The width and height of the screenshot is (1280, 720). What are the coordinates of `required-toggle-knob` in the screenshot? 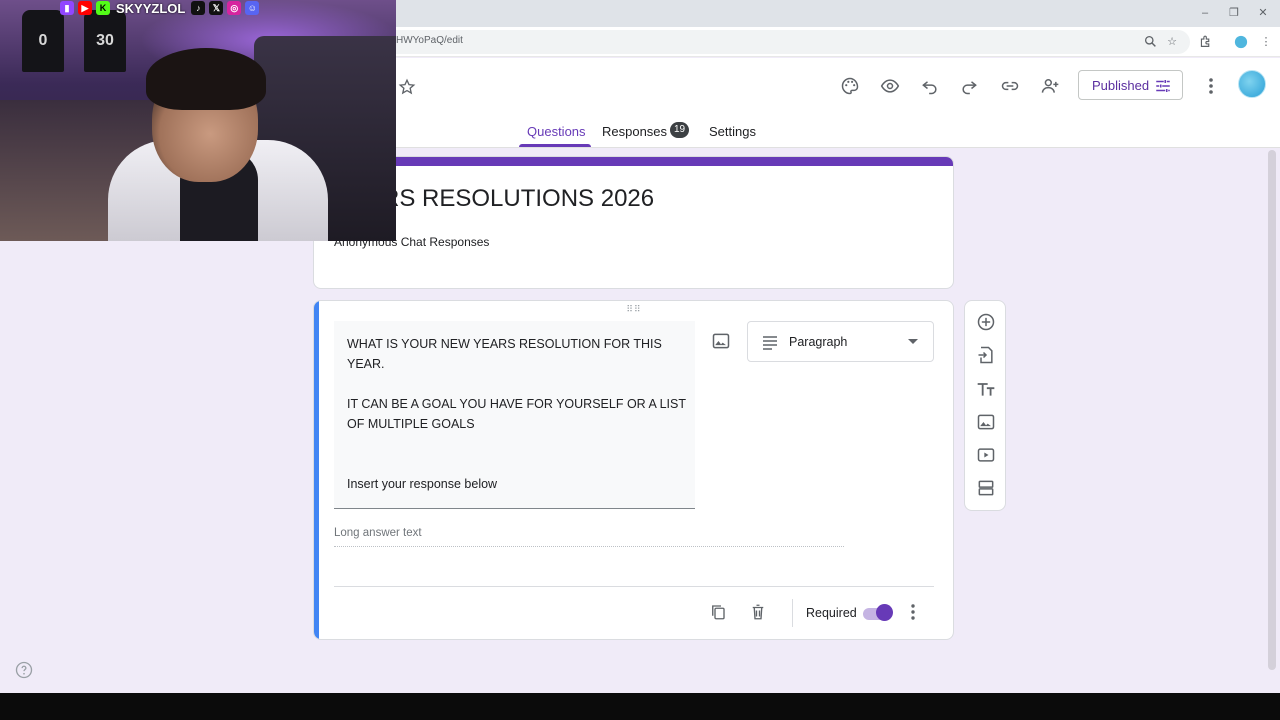 It's located at (884, 612).